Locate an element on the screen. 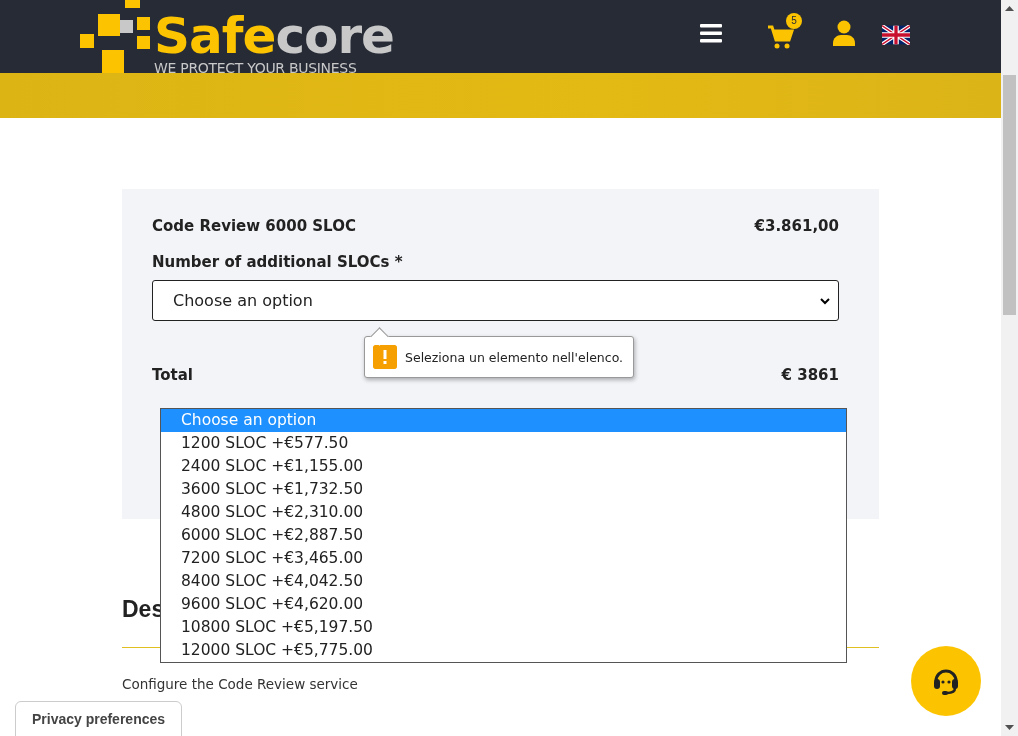  menu-icon is located at coordinates (711, 33).